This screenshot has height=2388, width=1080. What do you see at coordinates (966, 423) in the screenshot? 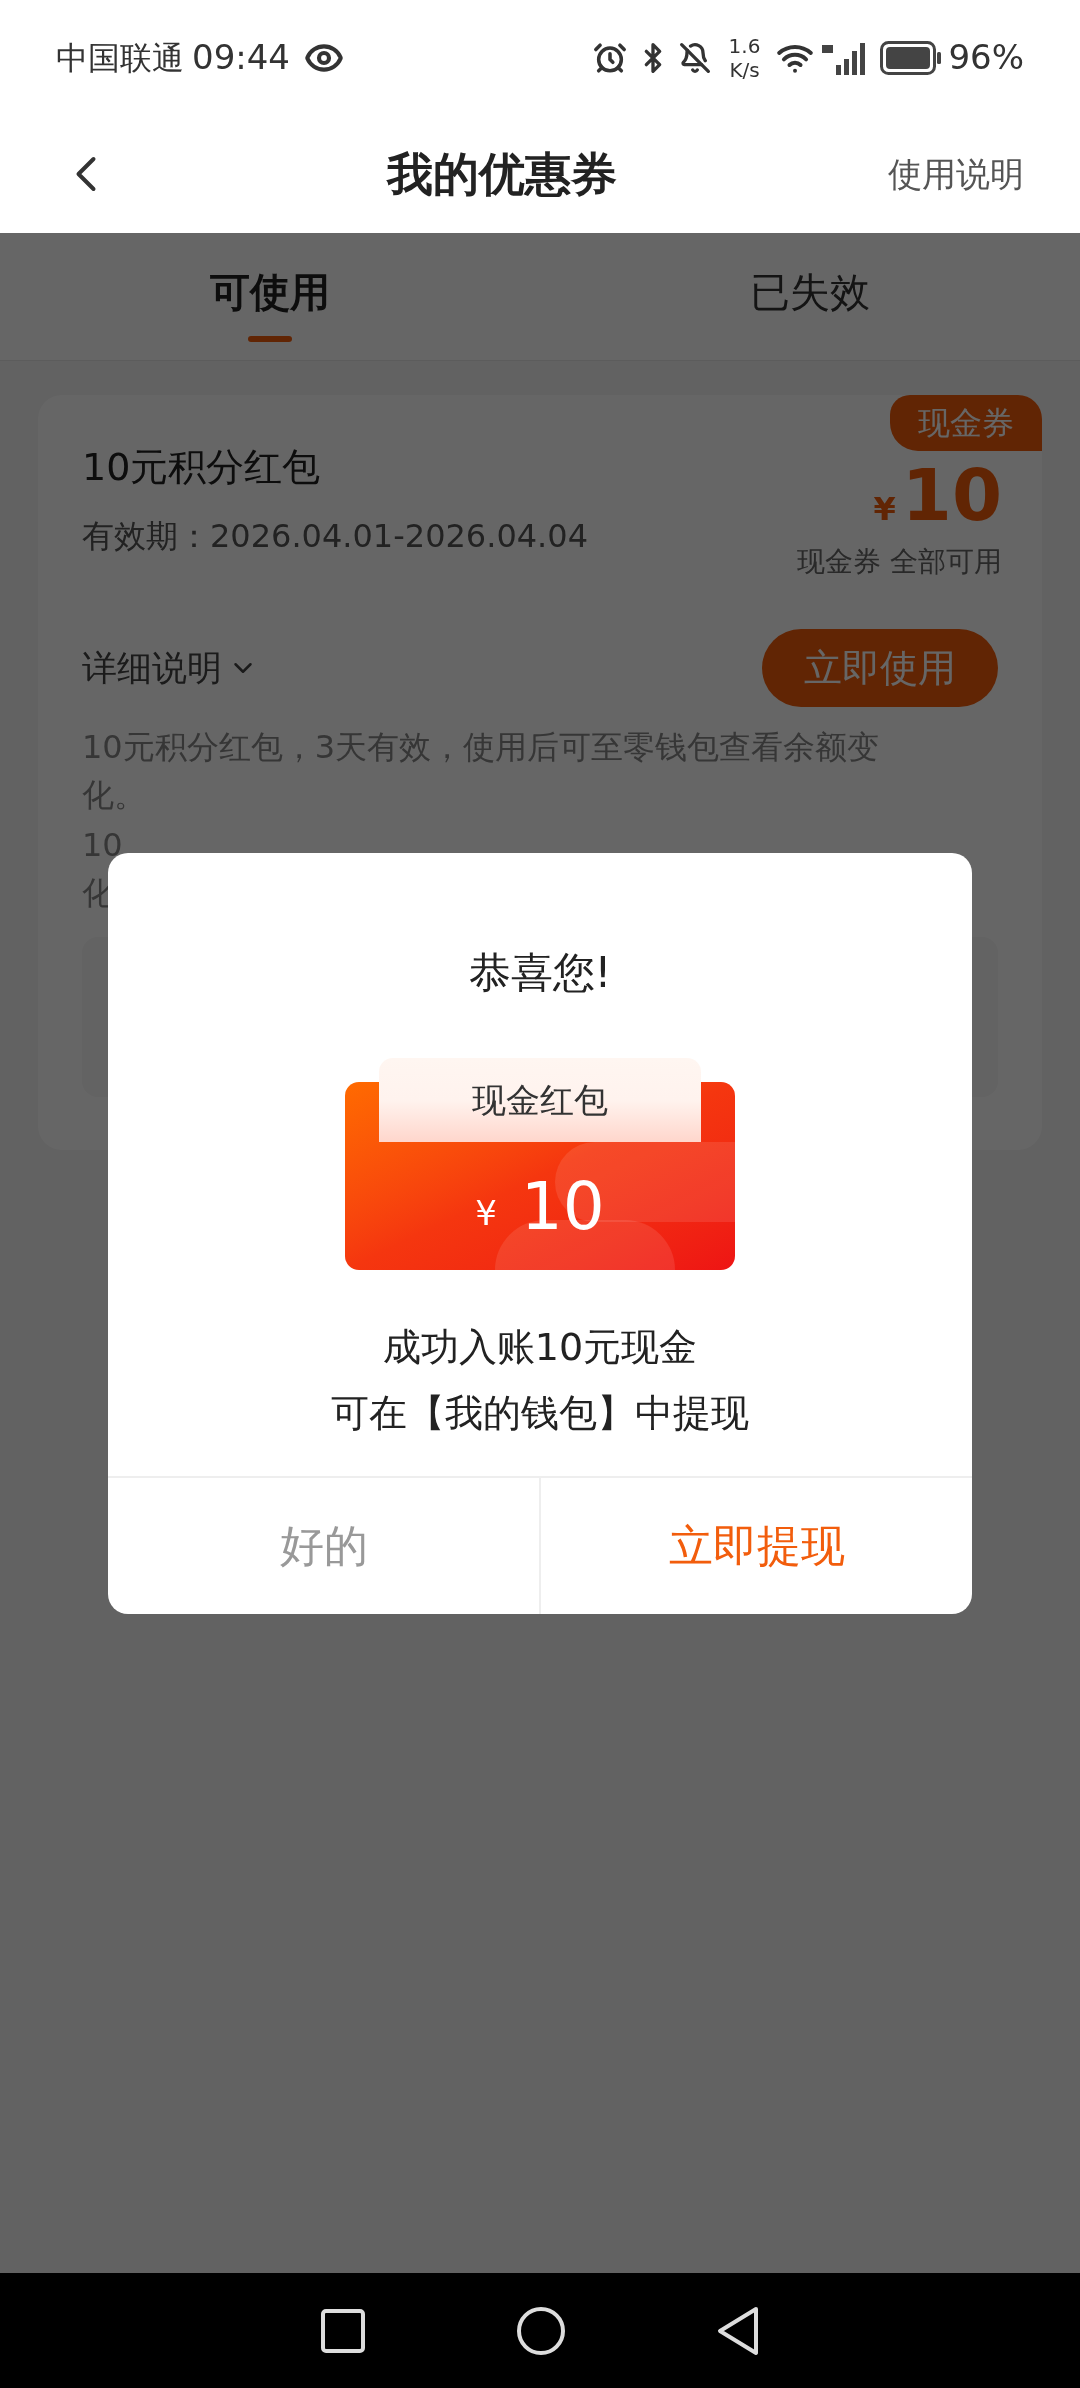
I see `coupon-type-badge: 现金券` at bounding box center [966, 423].